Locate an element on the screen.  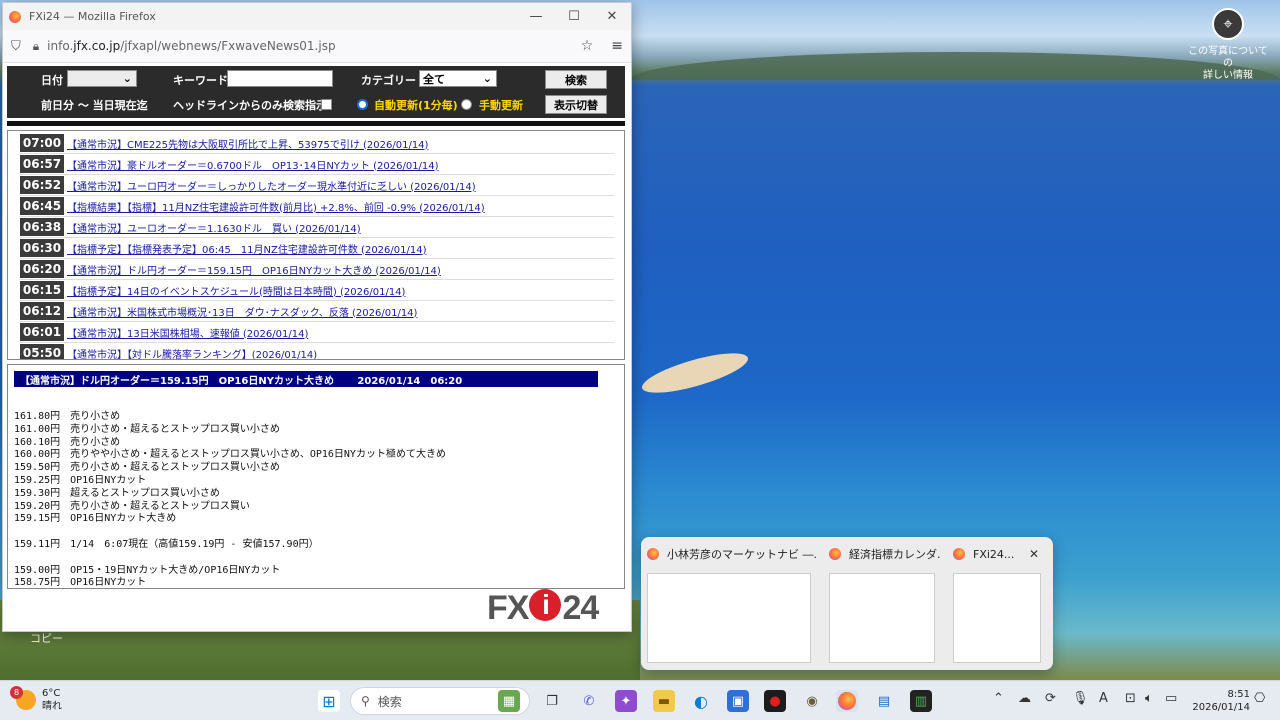
distant-hills is located at coordinates (955, 66).